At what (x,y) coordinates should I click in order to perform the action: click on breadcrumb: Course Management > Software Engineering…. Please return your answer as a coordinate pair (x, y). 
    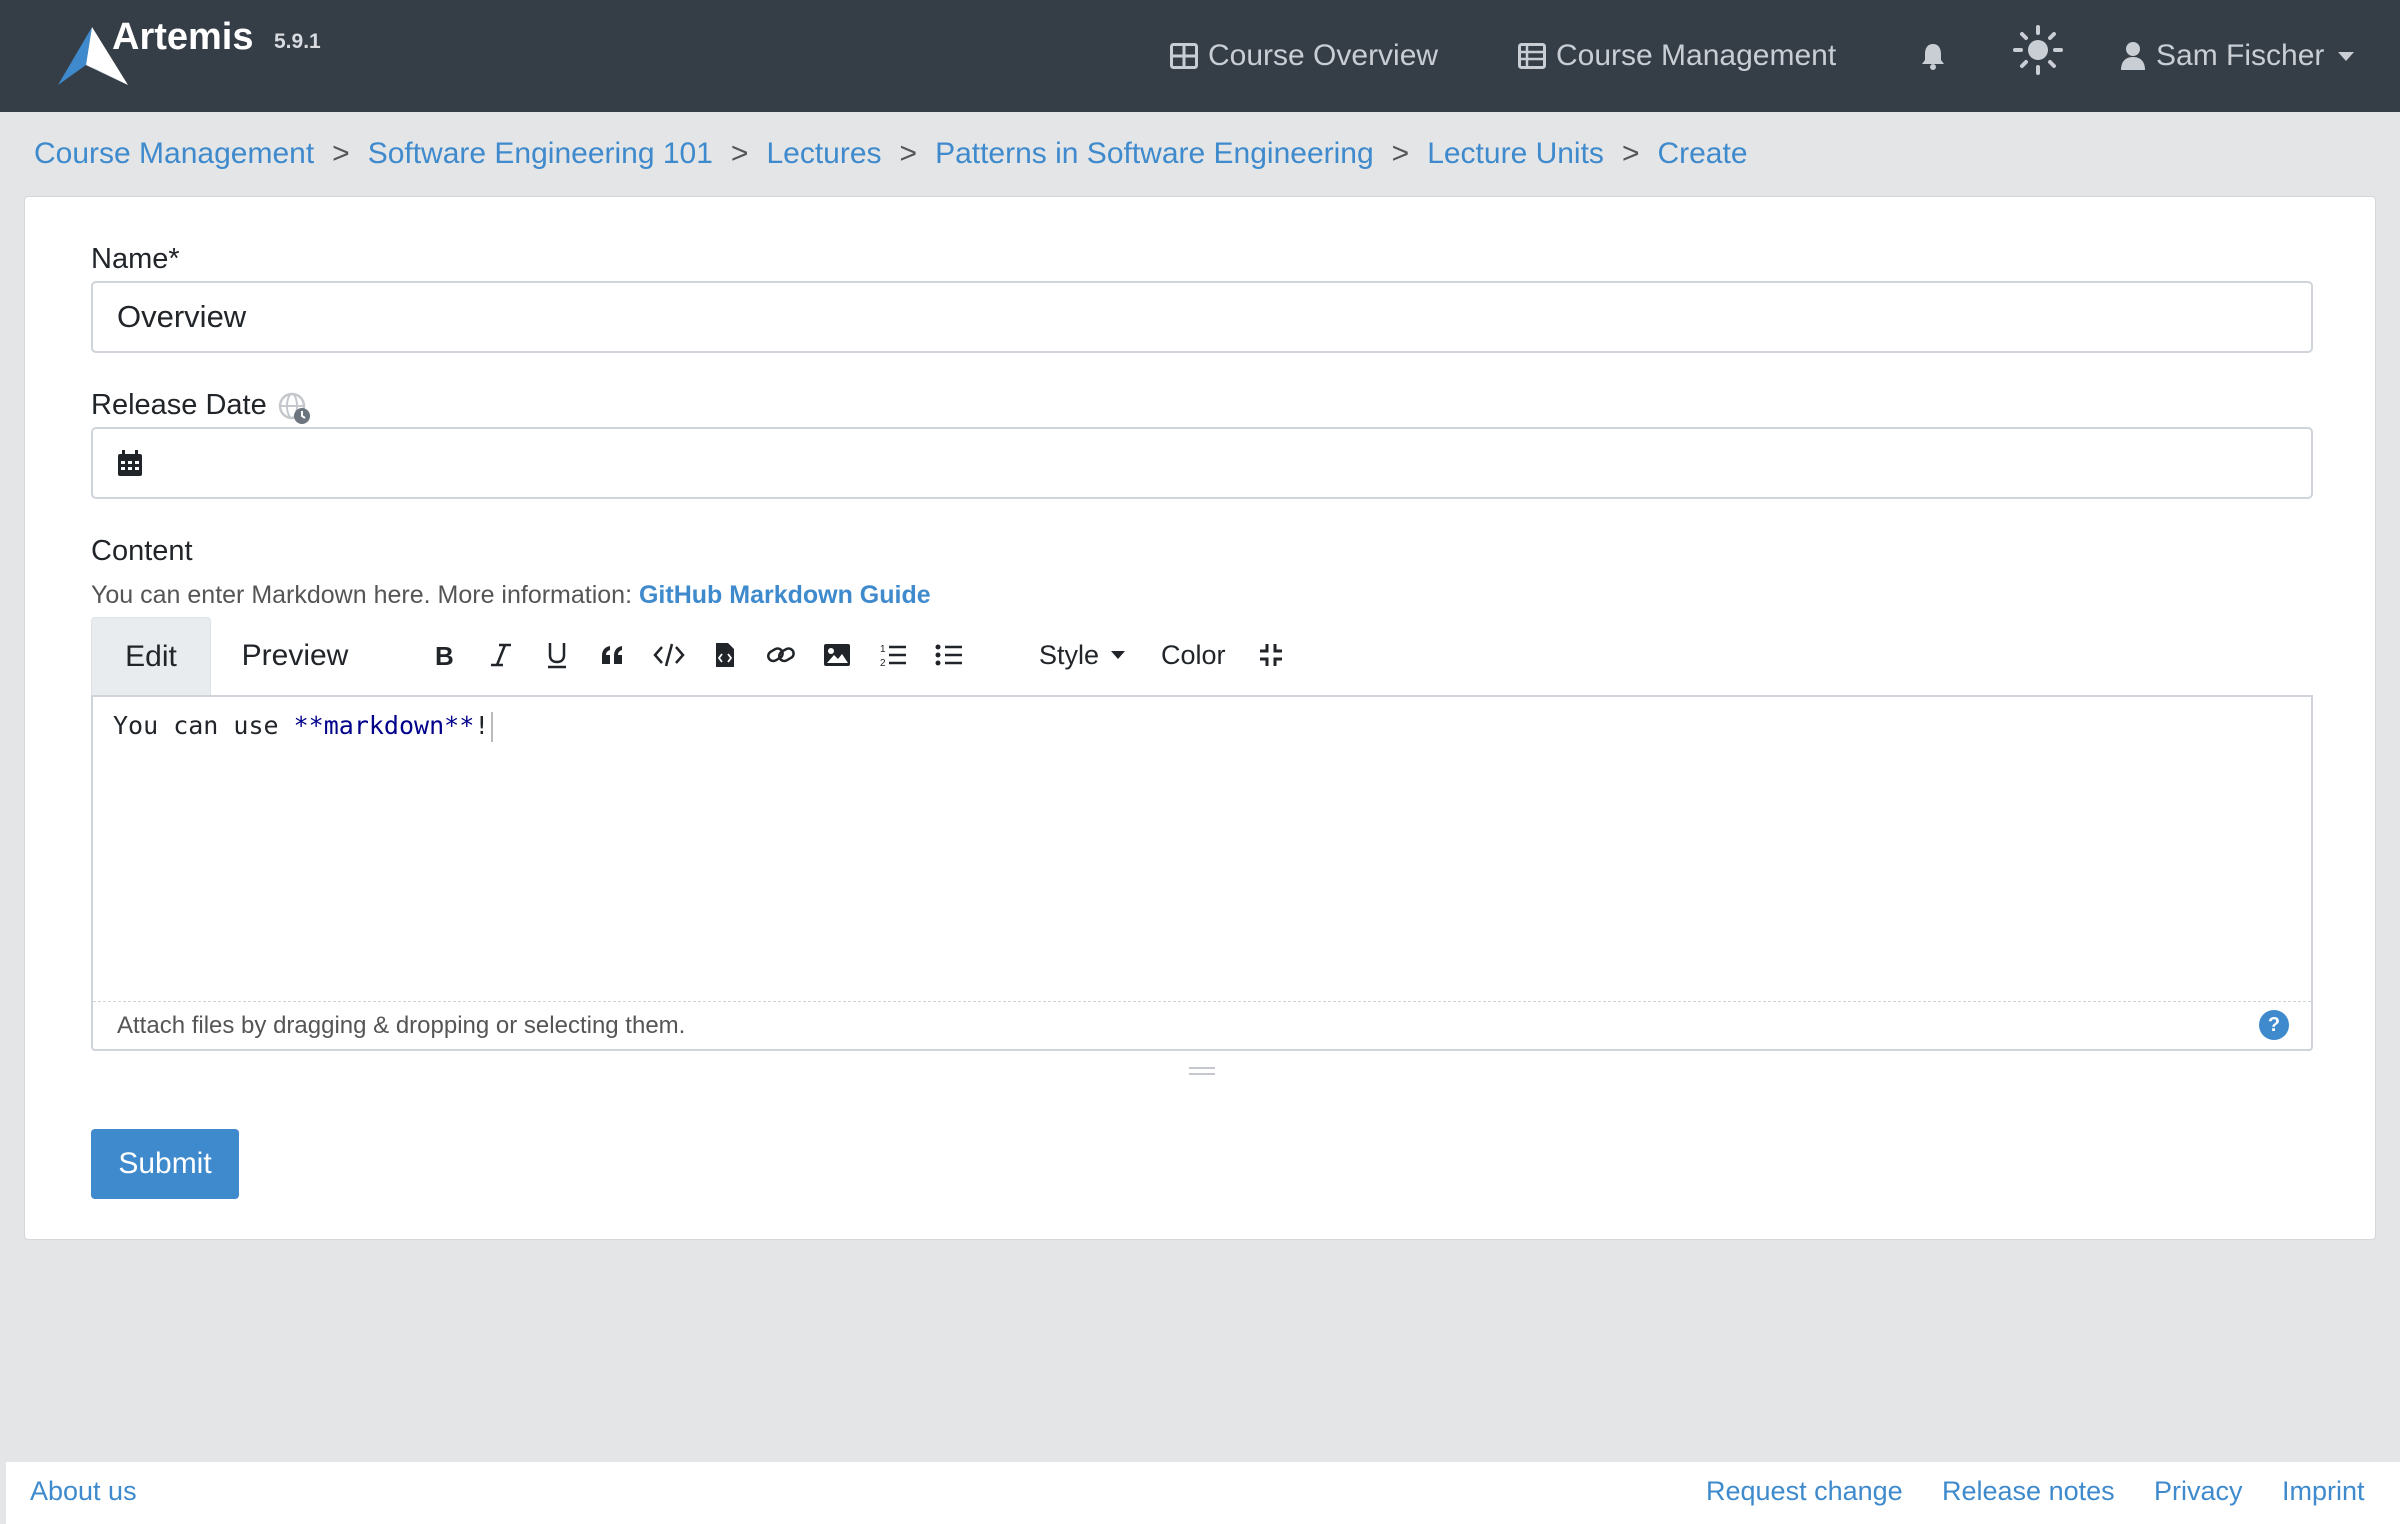
    Looking at the image, I should click on (891, 154).